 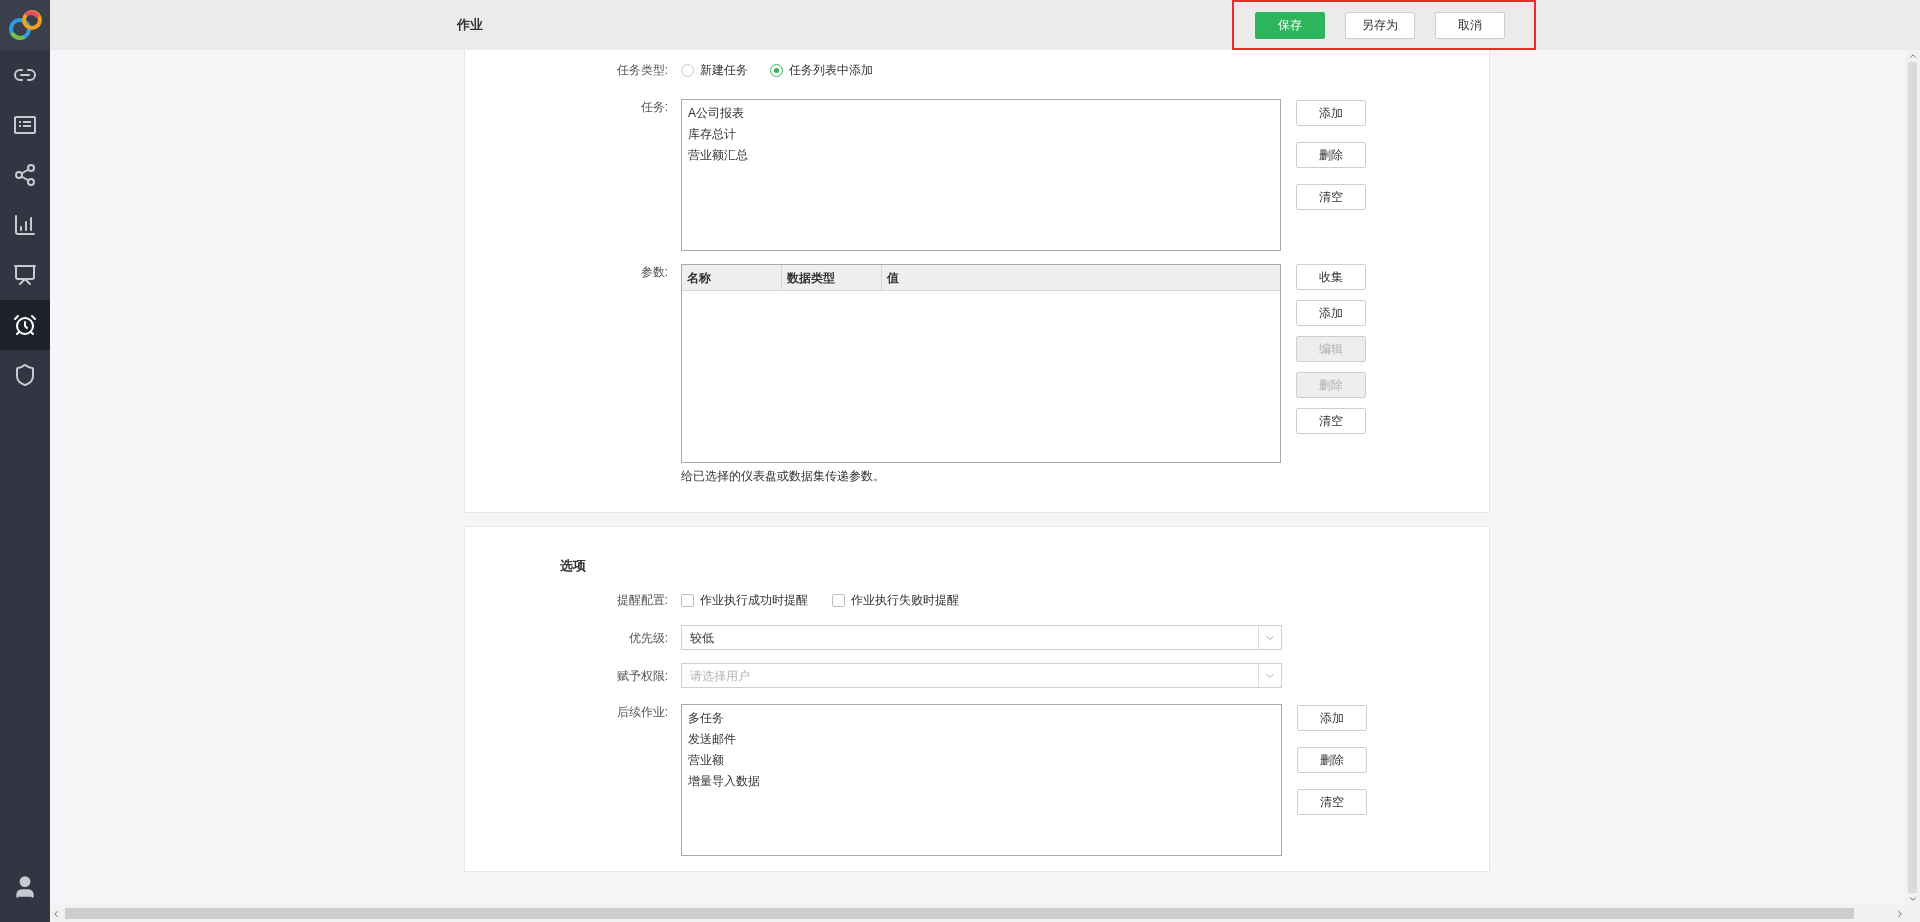 I want to click on list-item: 库存总计, so click(x=712, y=134).